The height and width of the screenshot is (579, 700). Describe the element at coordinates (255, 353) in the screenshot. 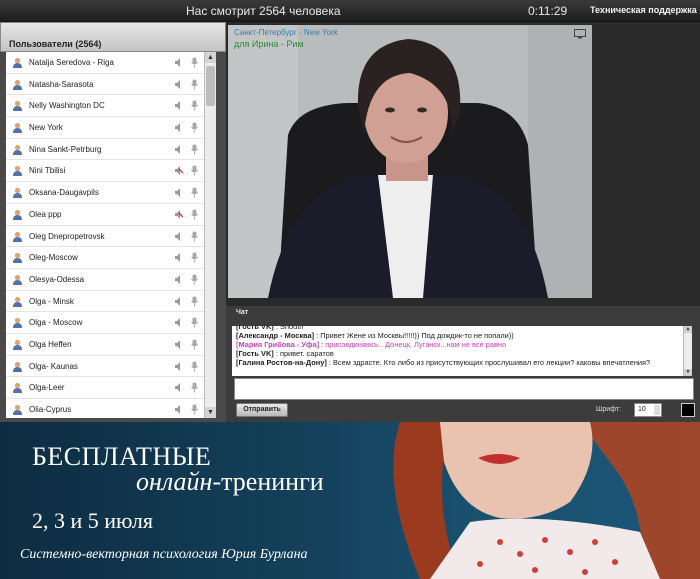

I see `chat-message-author: [Гость VK]` at that location.